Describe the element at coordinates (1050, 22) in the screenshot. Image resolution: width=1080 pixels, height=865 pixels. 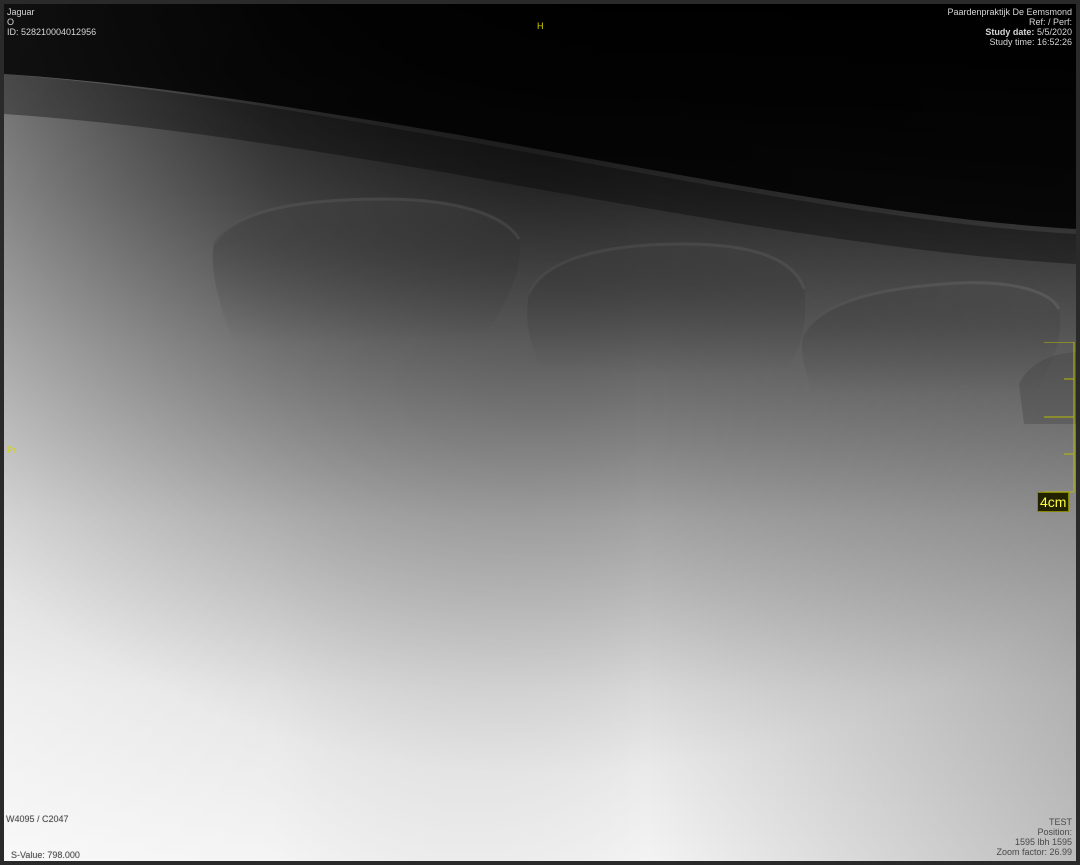
I see `ref-perf: Ref: / Perf:` at that location.